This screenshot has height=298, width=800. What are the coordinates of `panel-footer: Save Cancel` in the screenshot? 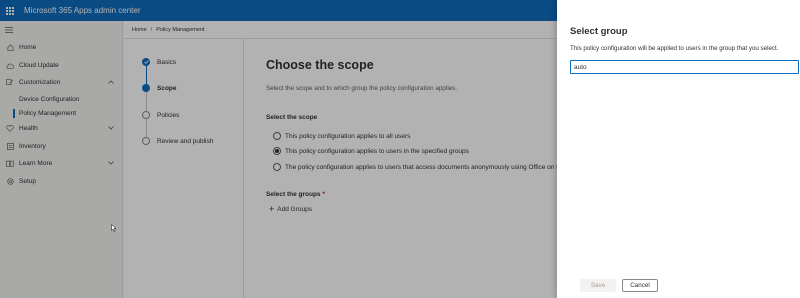 It's located at (619, 285).